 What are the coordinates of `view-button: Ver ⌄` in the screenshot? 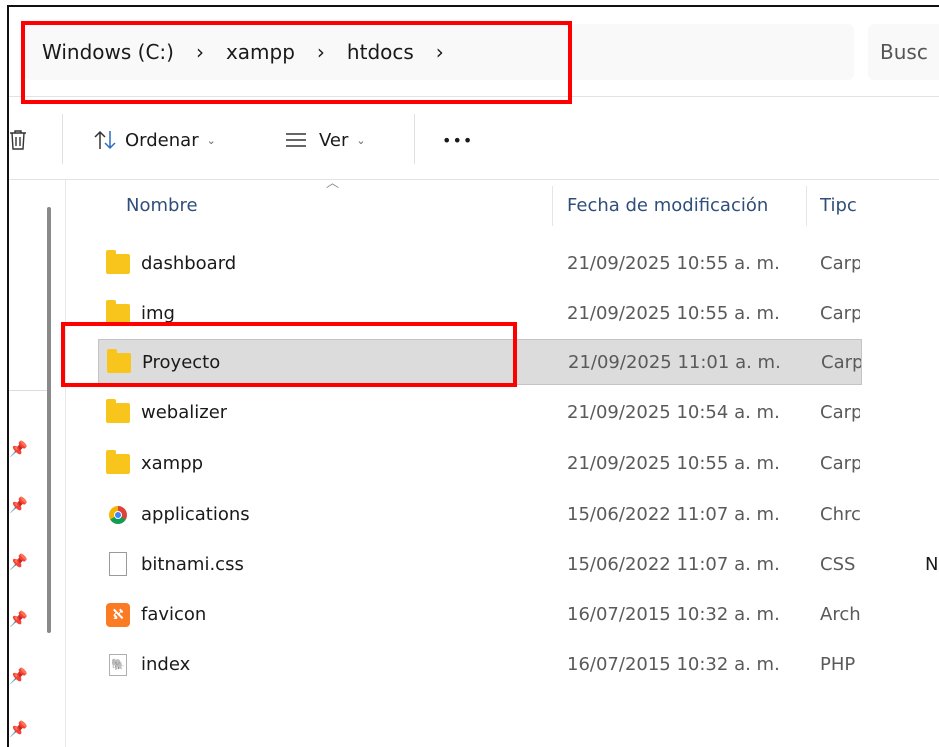 It's located at (325, 140).